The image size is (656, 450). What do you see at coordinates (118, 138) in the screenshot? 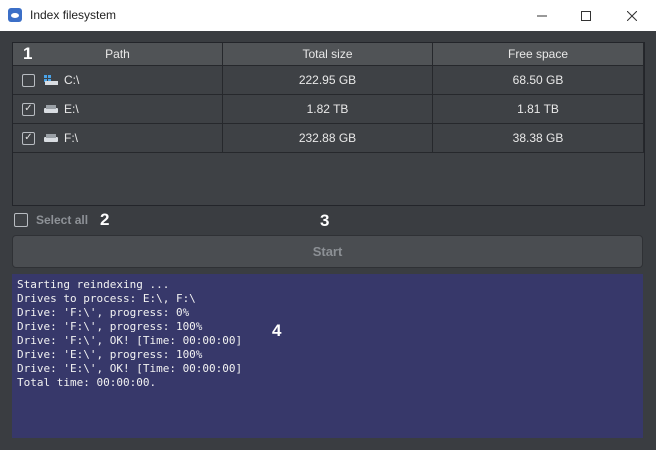
I see `path-cell: ✓ F:\` at bounding box center [118, 138].